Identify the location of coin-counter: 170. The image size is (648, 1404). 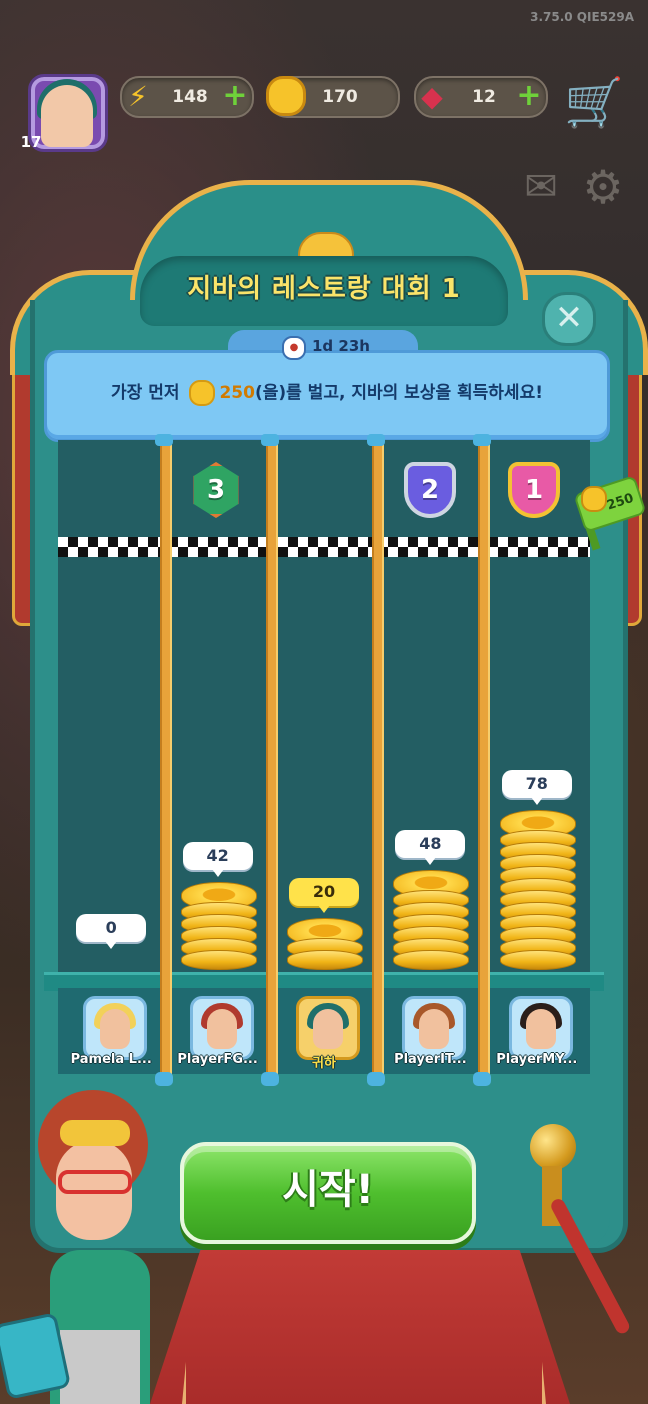
(333, 96).